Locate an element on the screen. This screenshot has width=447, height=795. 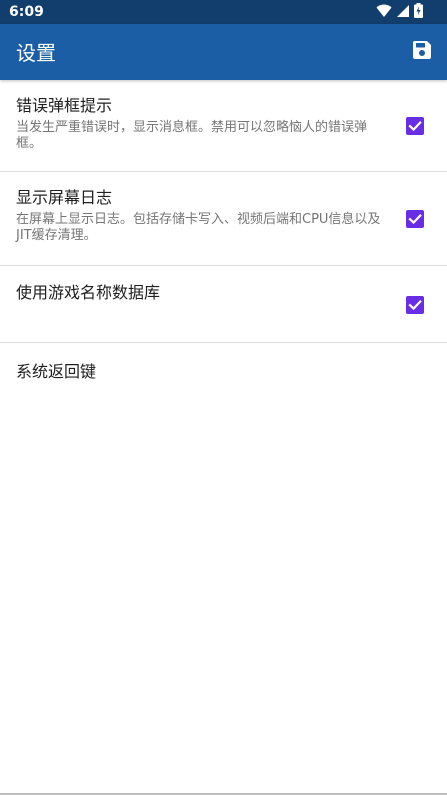
setting-title: 显示屏幕日志 is located at coordinates (64, 197).